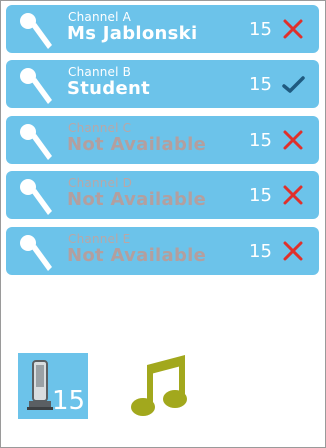 This screenshot has height=448, width=326. Describe the element at coordinates (100, 183) in the screenshot. I see `channel-name: Channel D` at that location.